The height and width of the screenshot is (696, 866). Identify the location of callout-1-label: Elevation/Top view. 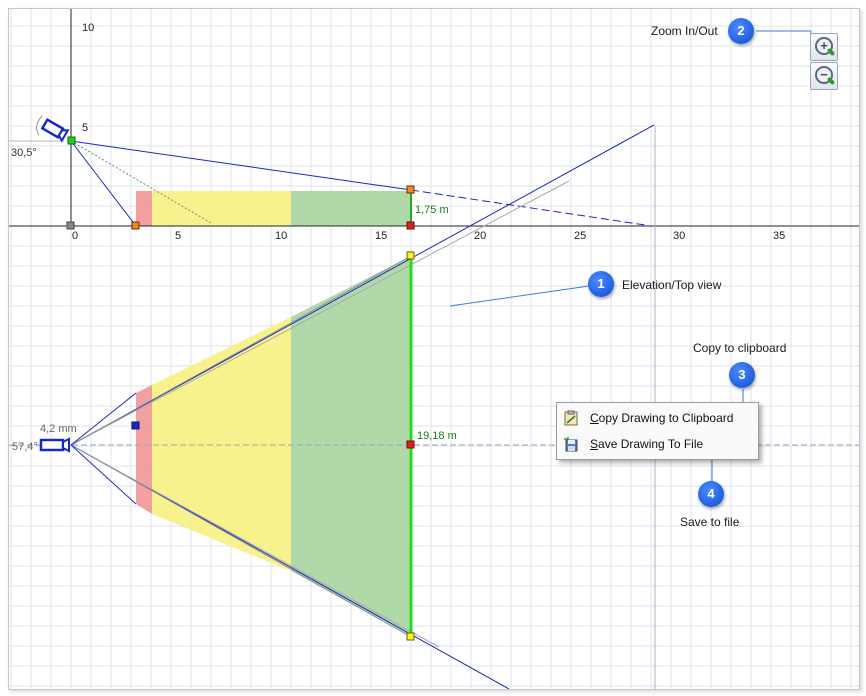
(672, 285).